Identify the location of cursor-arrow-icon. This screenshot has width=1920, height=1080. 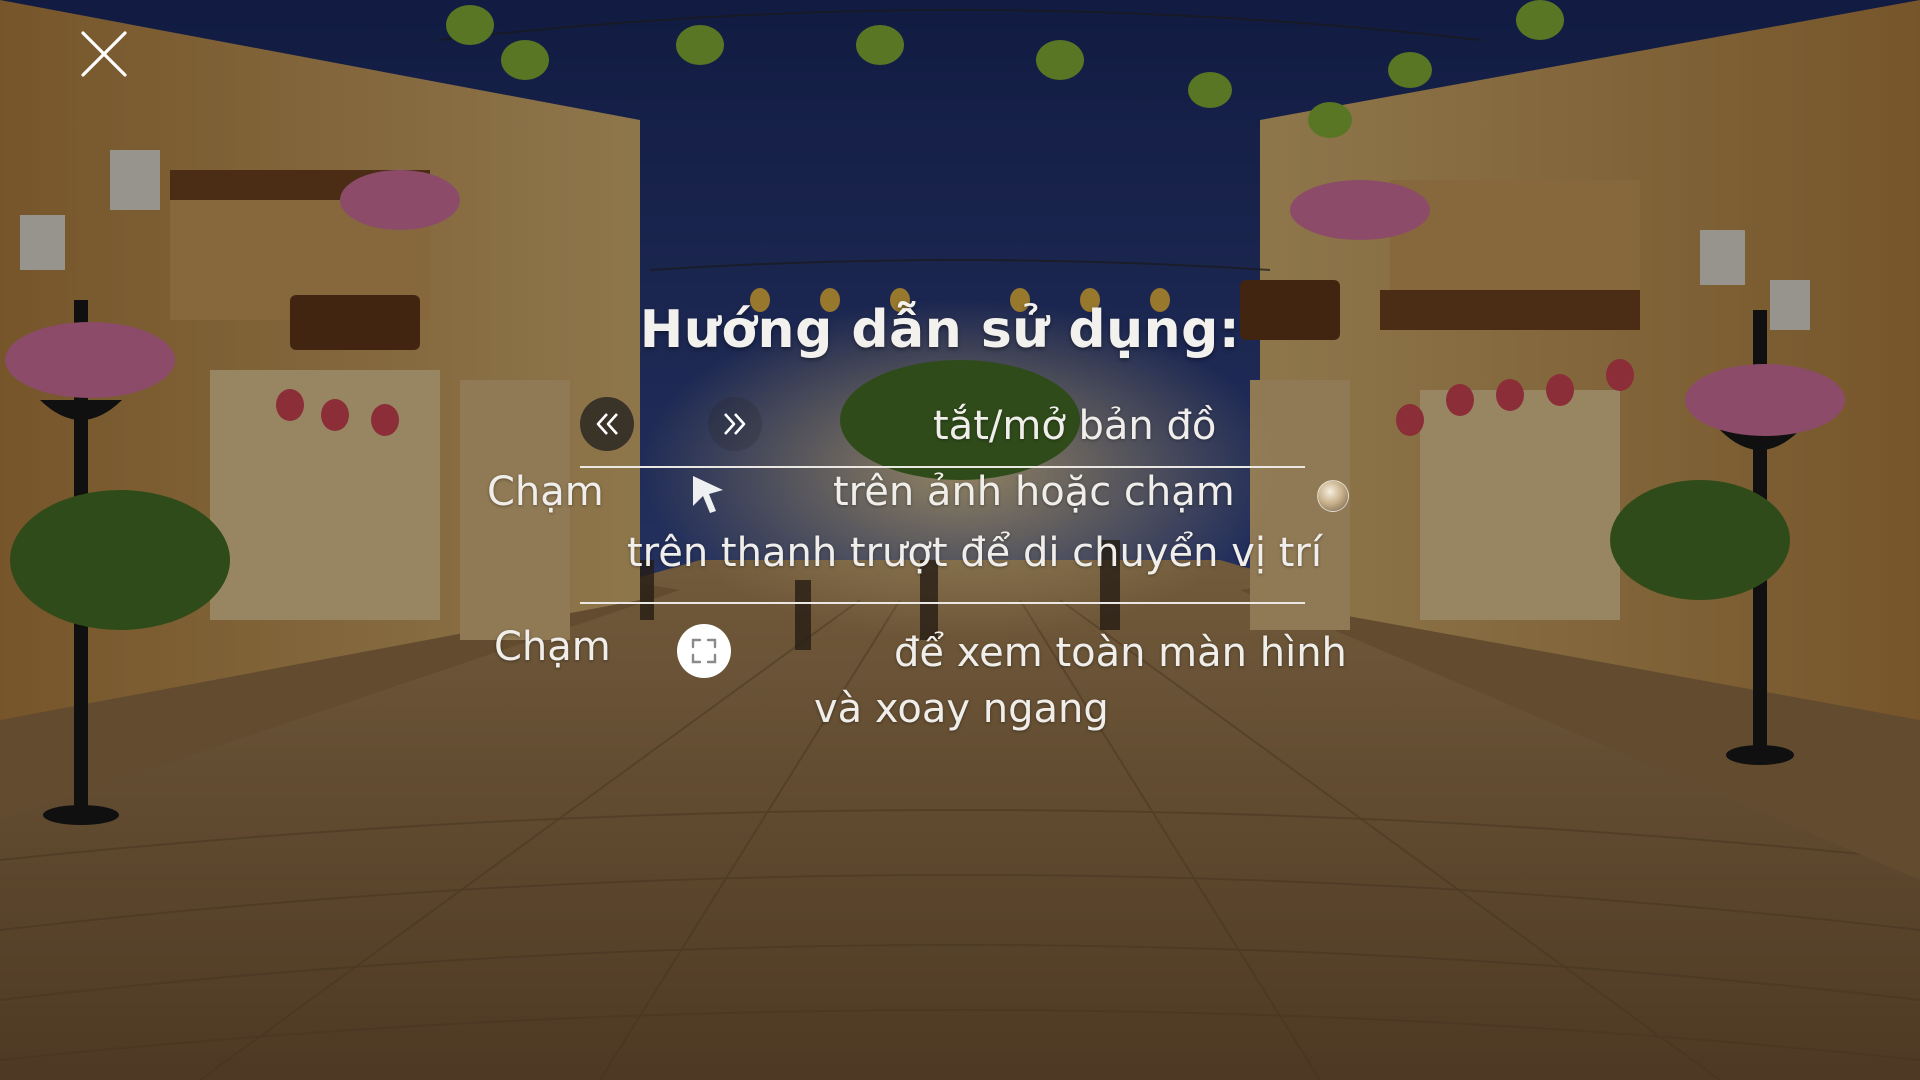
(708, 494).